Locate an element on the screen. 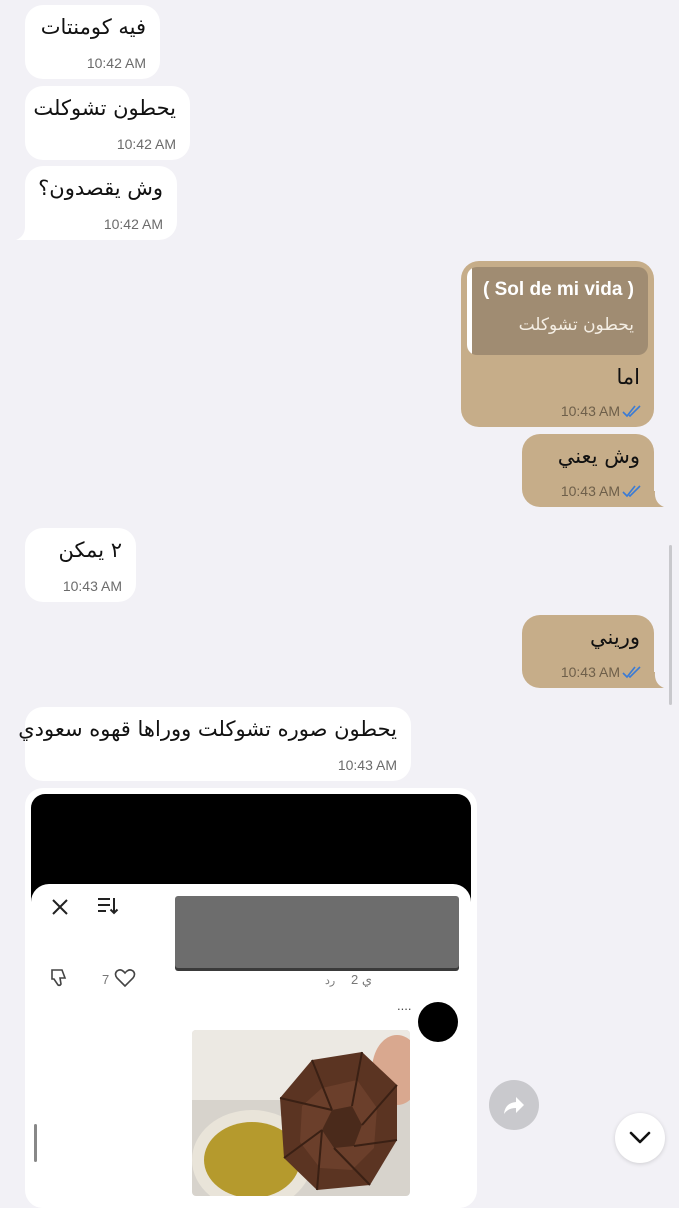  comment-image is located at coordinates (317, 932).